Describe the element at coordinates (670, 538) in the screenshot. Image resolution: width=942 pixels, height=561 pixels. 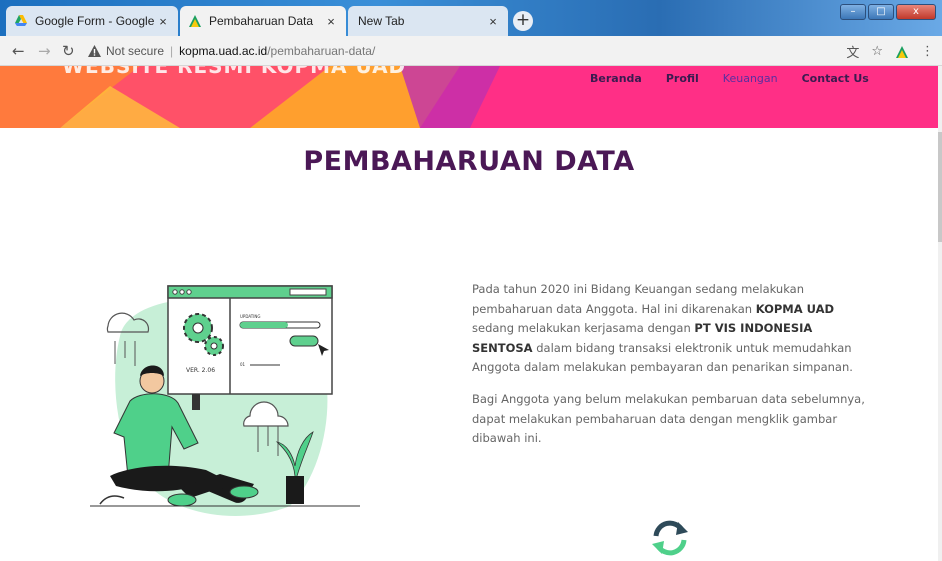
I see `sync-update-icon` at that location.